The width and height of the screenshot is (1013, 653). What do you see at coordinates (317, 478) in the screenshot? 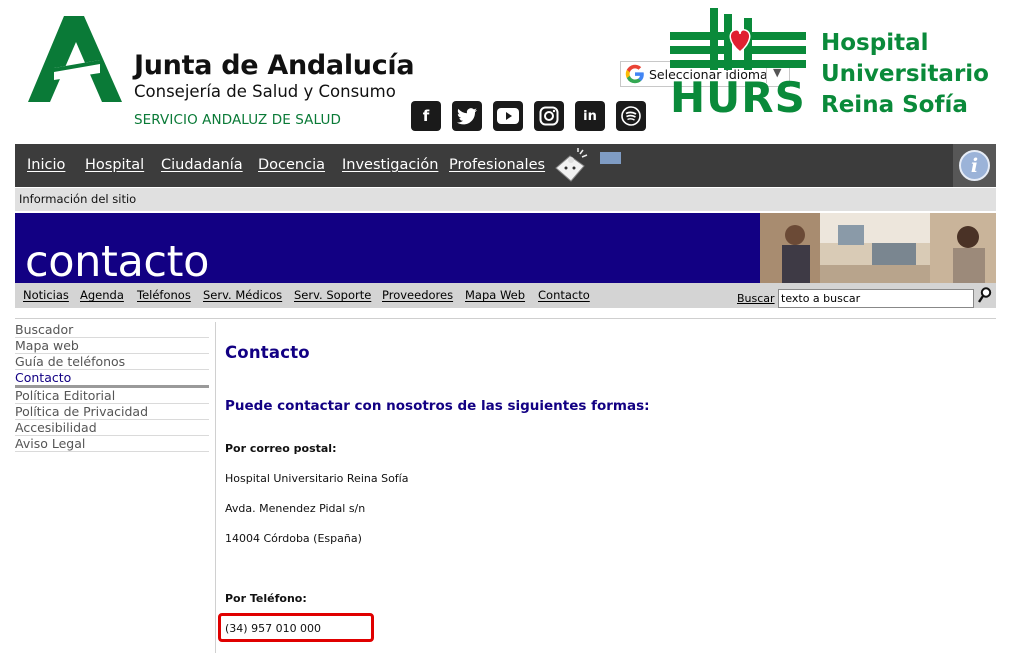
I see `postal-line: Hospital Universitario Reina Sofía` at bounding box center [317, 478].